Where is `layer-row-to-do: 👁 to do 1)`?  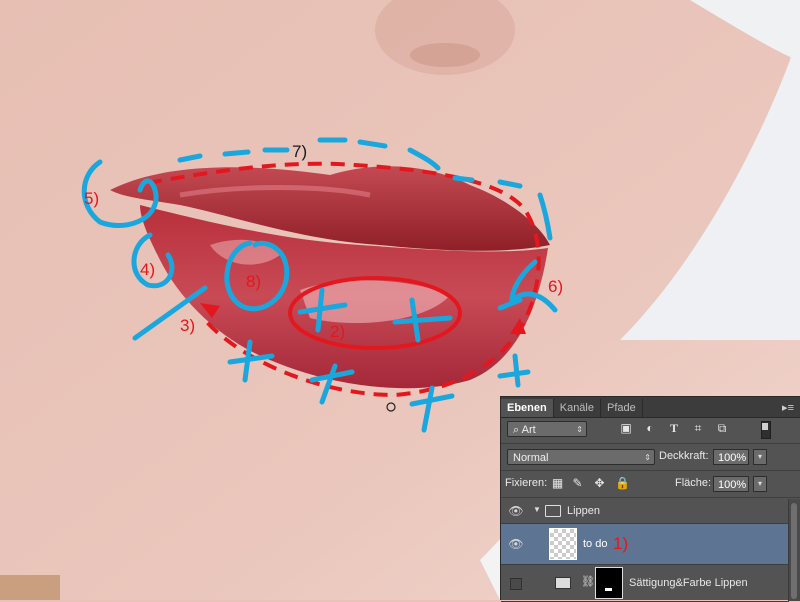
layer-row-to-do: 👁 to do 1) is located at coordinates (645, 544).